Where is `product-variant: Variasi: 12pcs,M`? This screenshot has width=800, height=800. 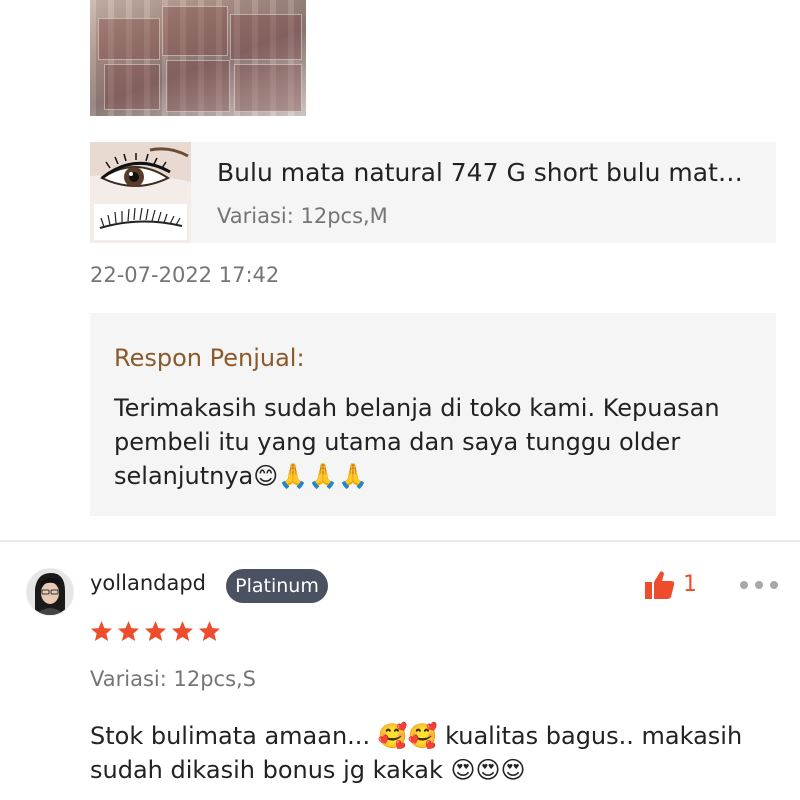
product-variant: Variasi: 12pcs,M is located at coordinates (302, 216).